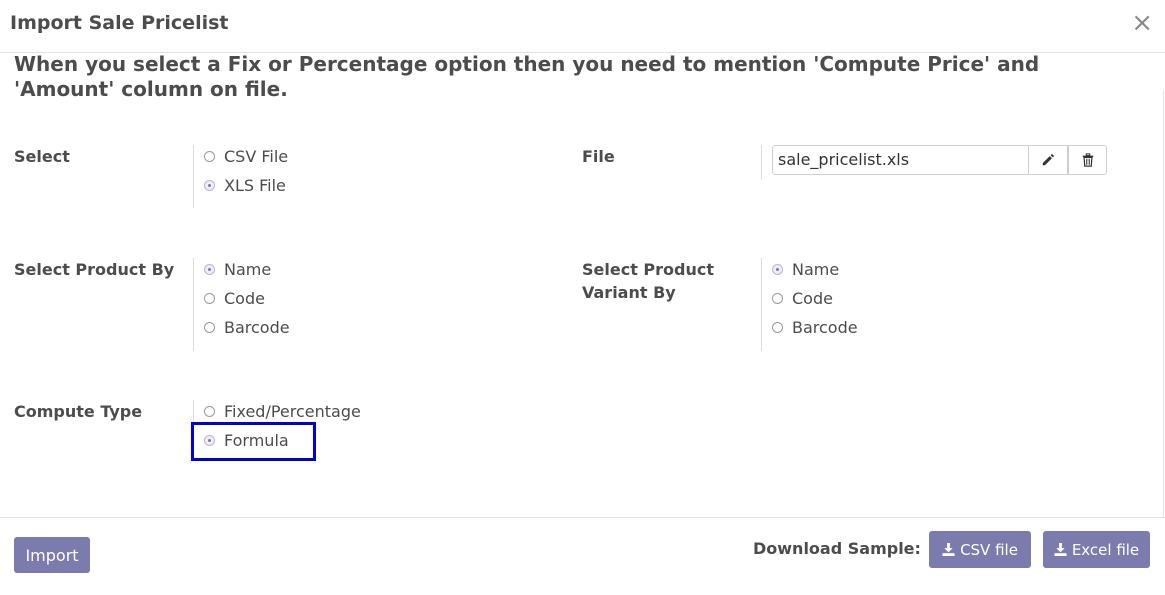  I want to click on product-by-label: Select Product By, so click(94, 269).